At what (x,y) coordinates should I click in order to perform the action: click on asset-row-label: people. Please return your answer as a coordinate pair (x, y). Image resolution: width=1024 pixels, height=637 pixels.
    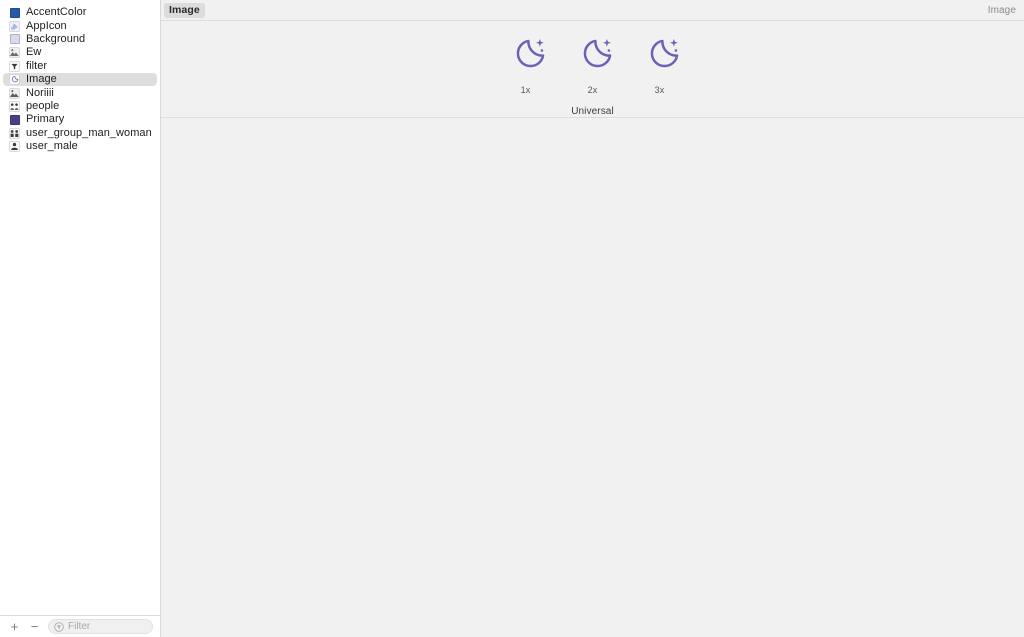
    Looking at the image, I should click on (43, 105).